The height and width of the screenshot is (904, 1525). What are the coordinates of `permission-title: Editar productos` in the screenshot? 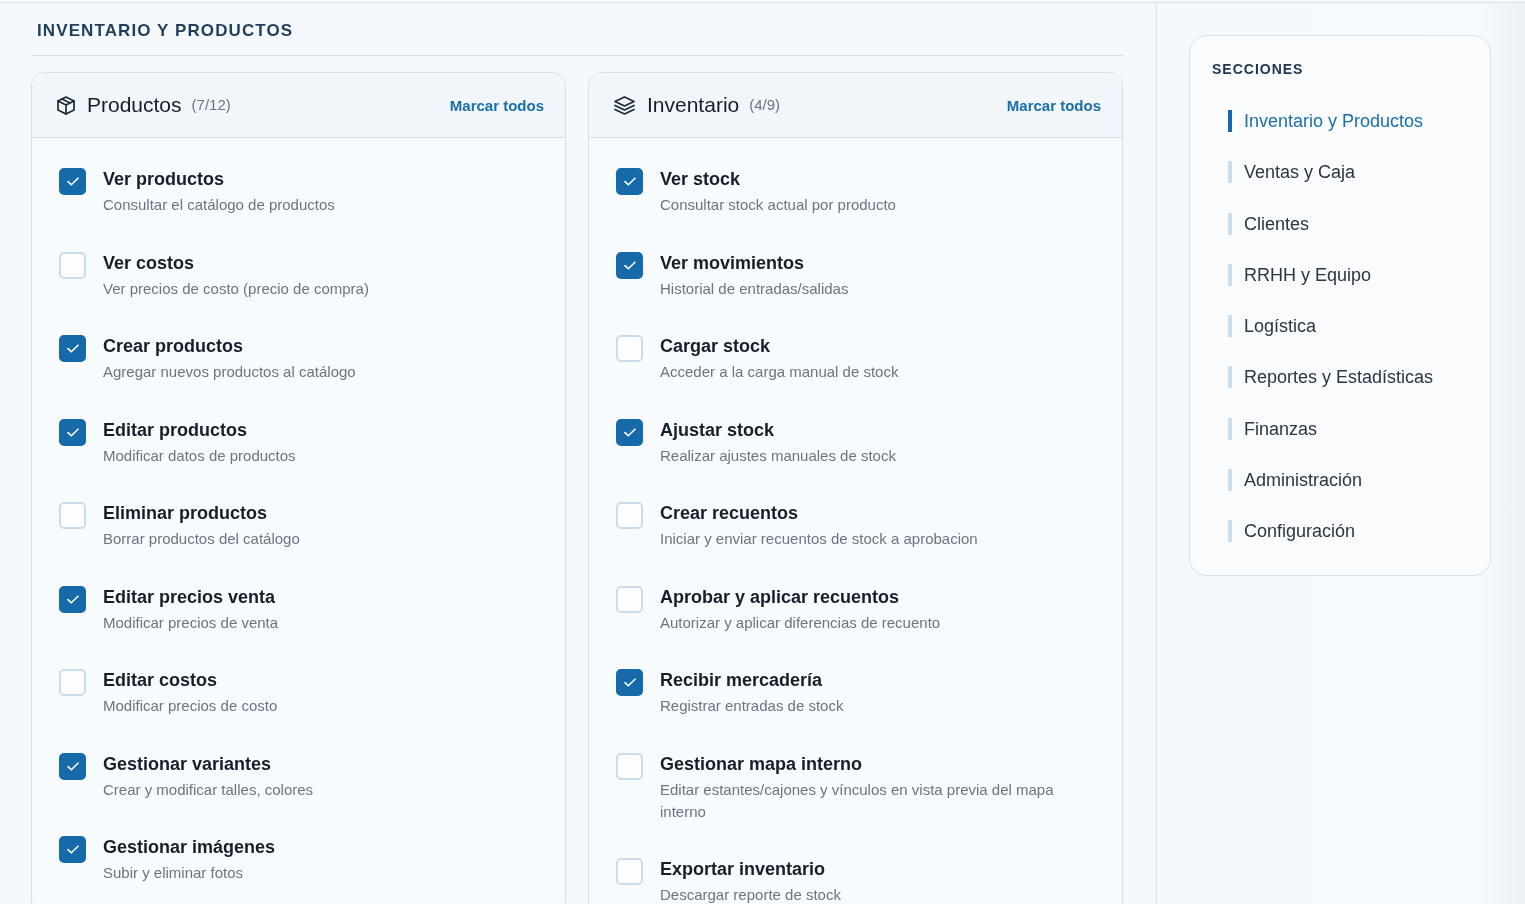 It's located at (175, 430).